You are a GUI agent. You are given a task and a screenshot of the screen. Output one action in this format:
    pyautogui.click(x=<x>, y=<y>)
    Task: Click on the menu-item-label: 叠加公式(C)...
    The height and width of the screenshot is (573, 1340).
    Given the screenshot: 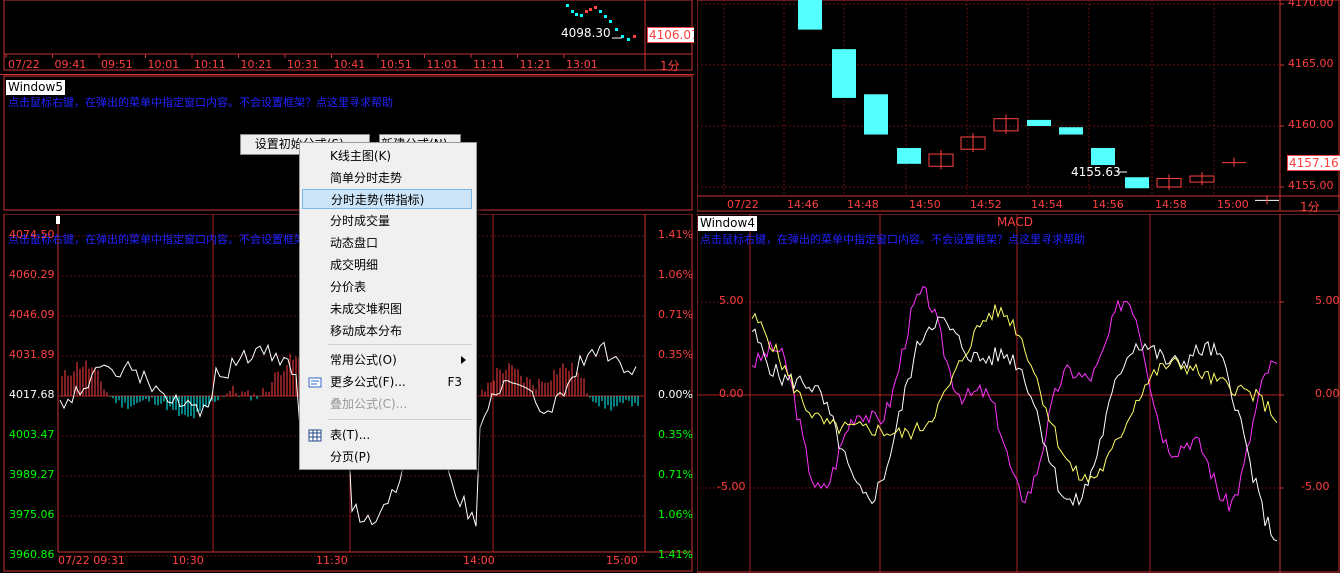 What is the action you would take?
    pyautogui.click(x=369, y=404)
    